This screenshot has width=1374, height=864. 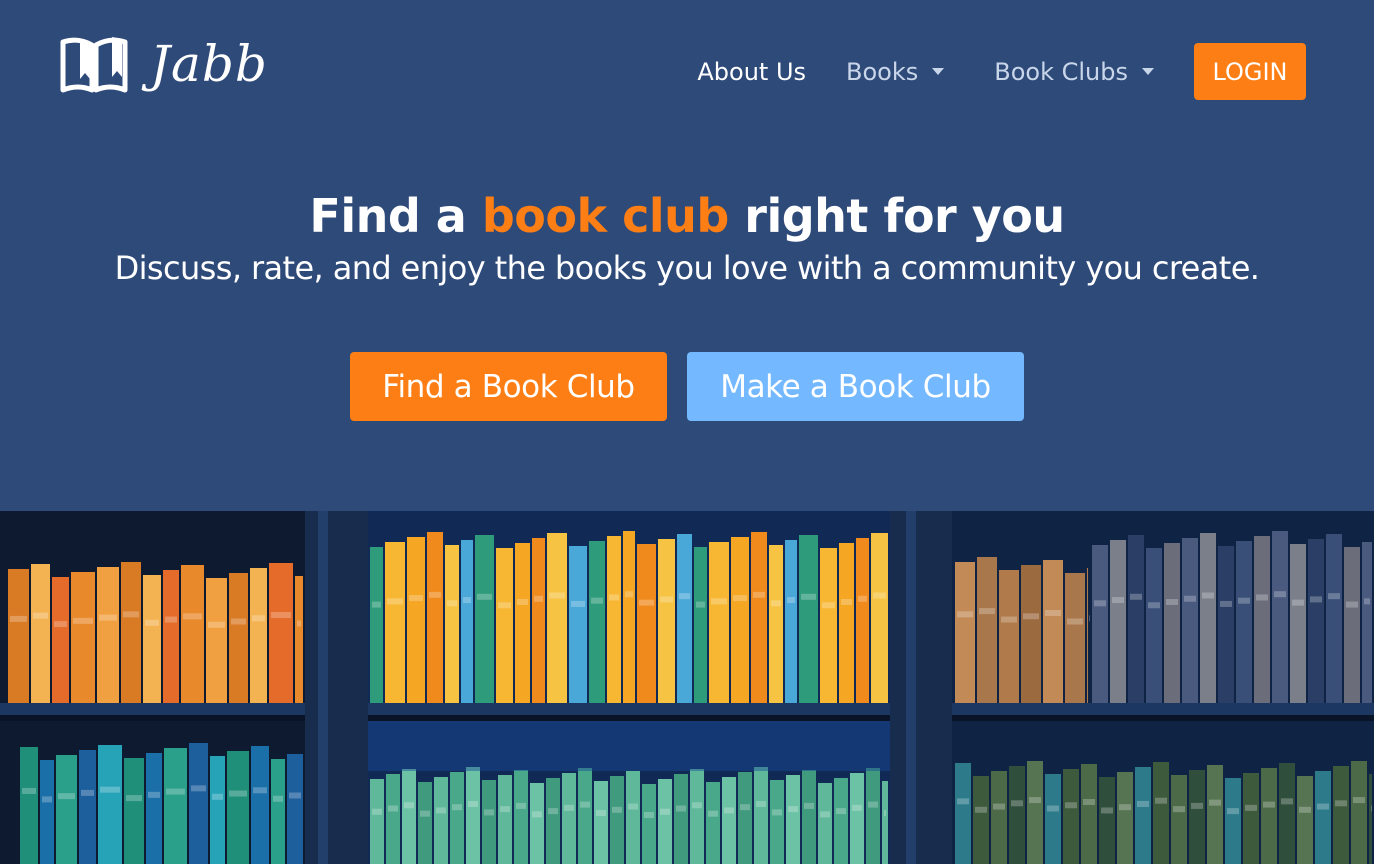 What do you see at coordinates (855, 386) in the screenshot?
I see `make-book-club-button: Make a Book Club` at bounding box center [855, 386].